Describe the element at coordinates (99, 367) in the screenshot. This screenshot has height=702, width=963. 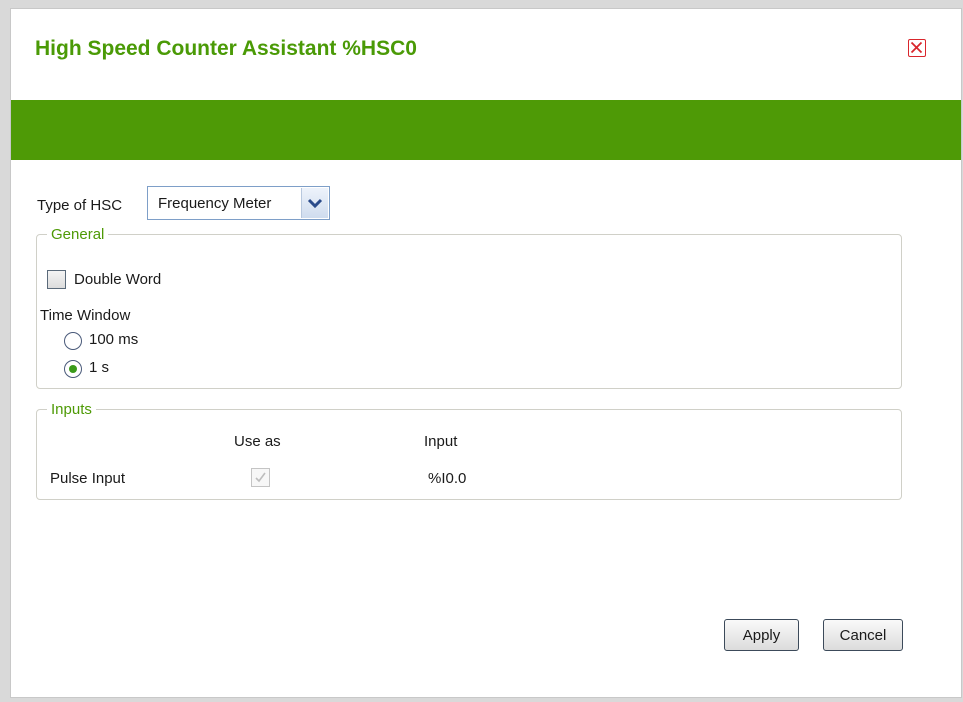
I see `radio-1s-label: 1 s` at that location.